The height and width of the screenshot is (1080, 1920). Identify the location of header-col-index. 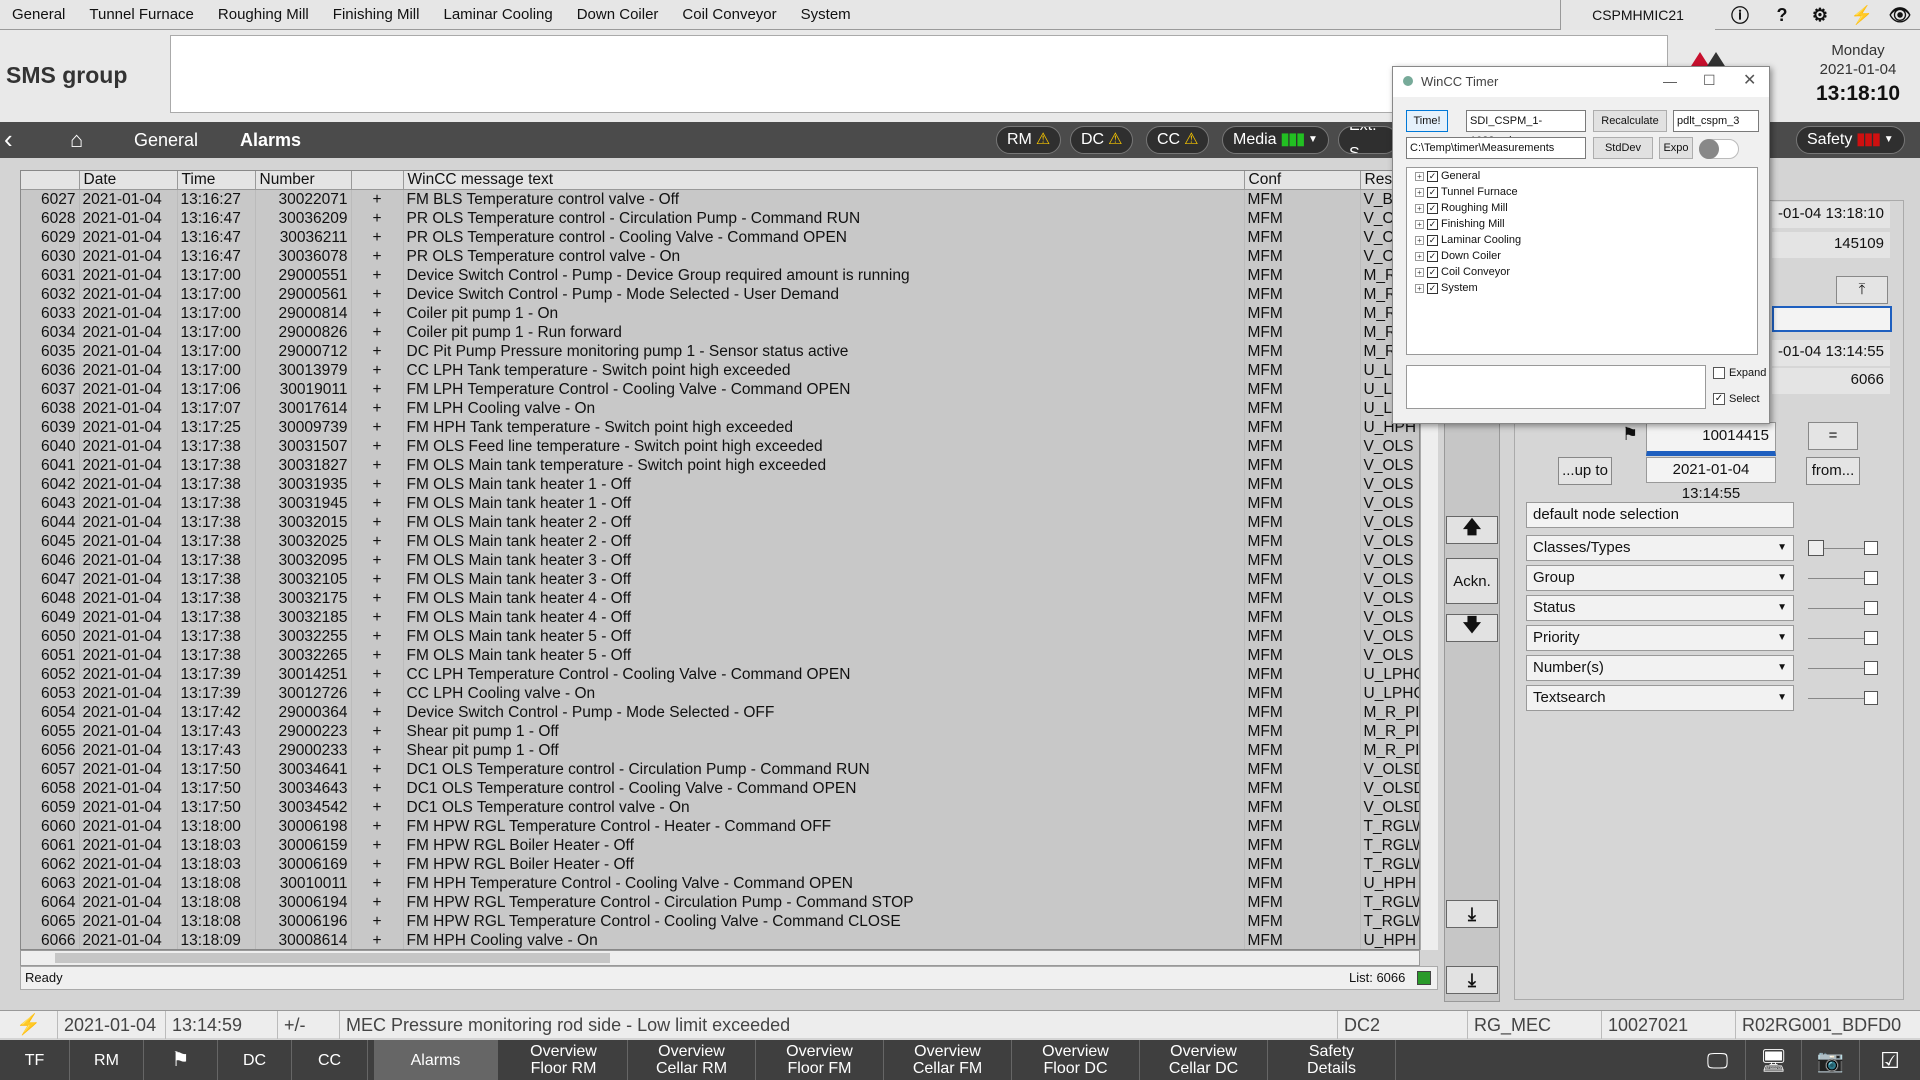
(50, 180).